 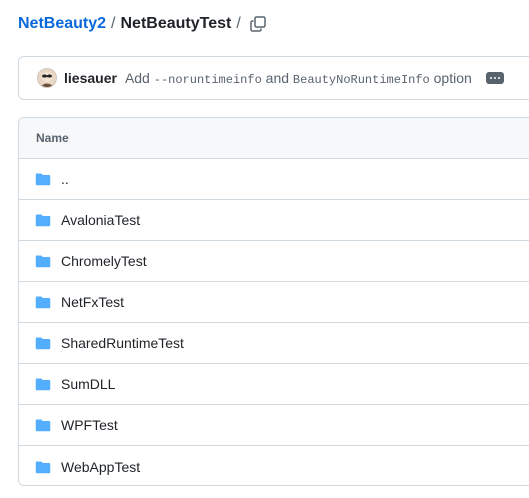 I want to click on row-name: AvaloniaTest, so click(x=100, y=220).